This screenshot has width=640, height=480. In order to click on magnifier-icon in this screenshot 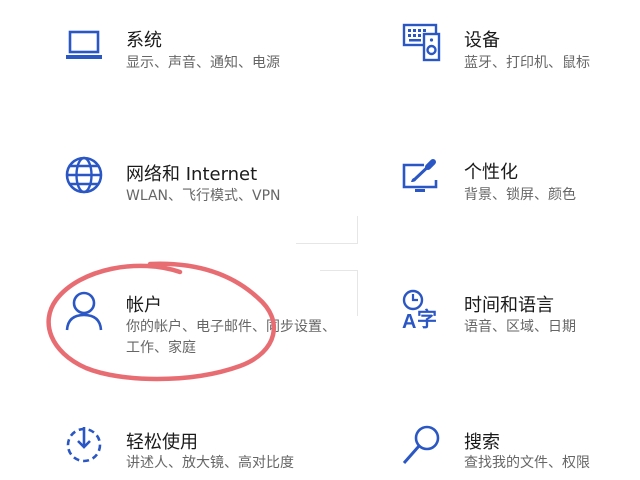, I will do `click(421, 444)`.